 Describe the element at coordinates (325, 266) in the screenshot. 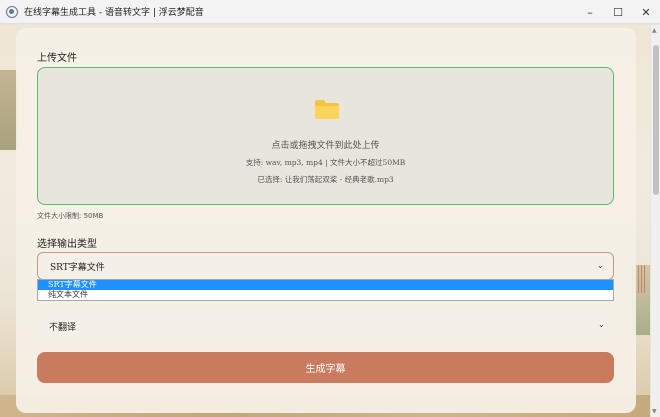

I see `output-type-select: SRT字幕文件 ⌄` at that location.